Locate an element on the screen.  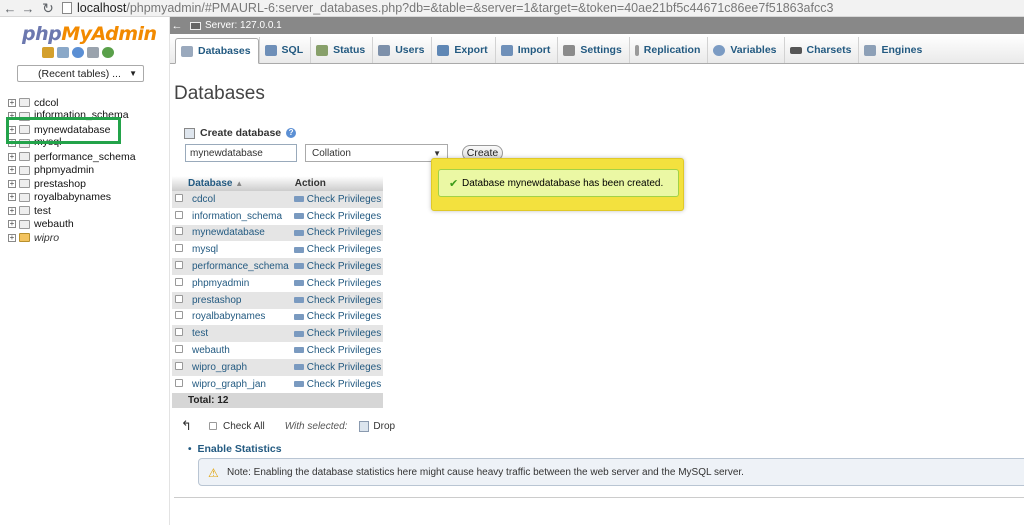
tab-variables: Variables is located at coordinates (745, 50).